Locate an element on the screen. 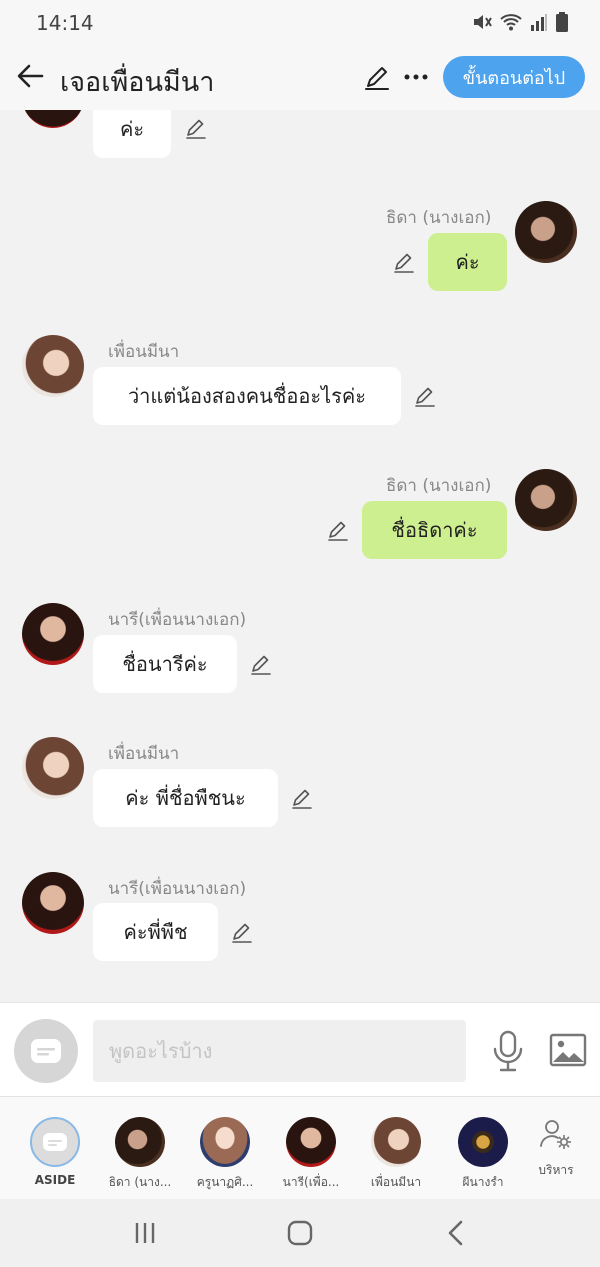 Image resolution: width=600 pixels, height=1267 pixels. back-nav-icon is located at coordinates (457, 1233).